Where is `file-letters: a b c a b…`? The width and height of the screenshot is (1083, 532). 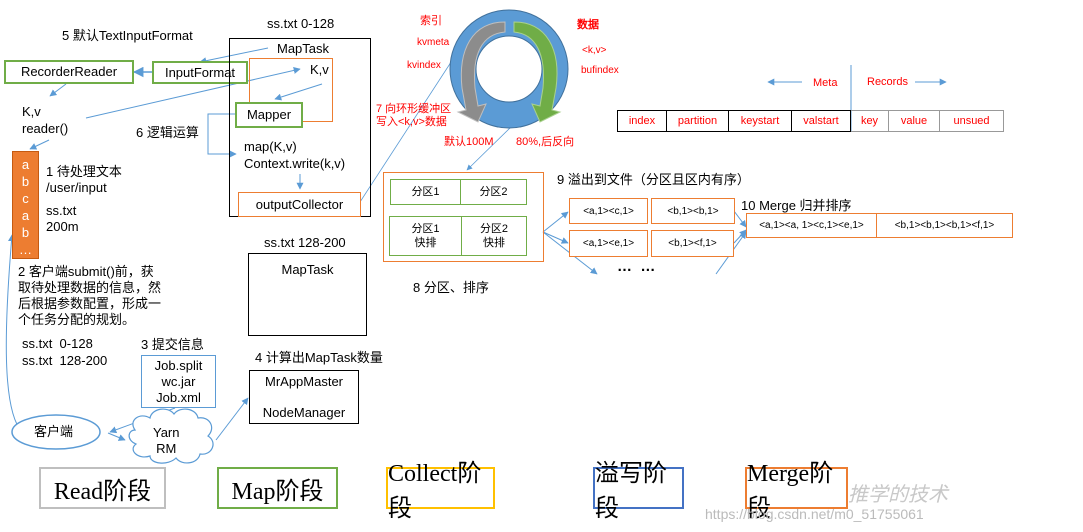 file-letters: a b c a b… is located at coordinates (25, 205).